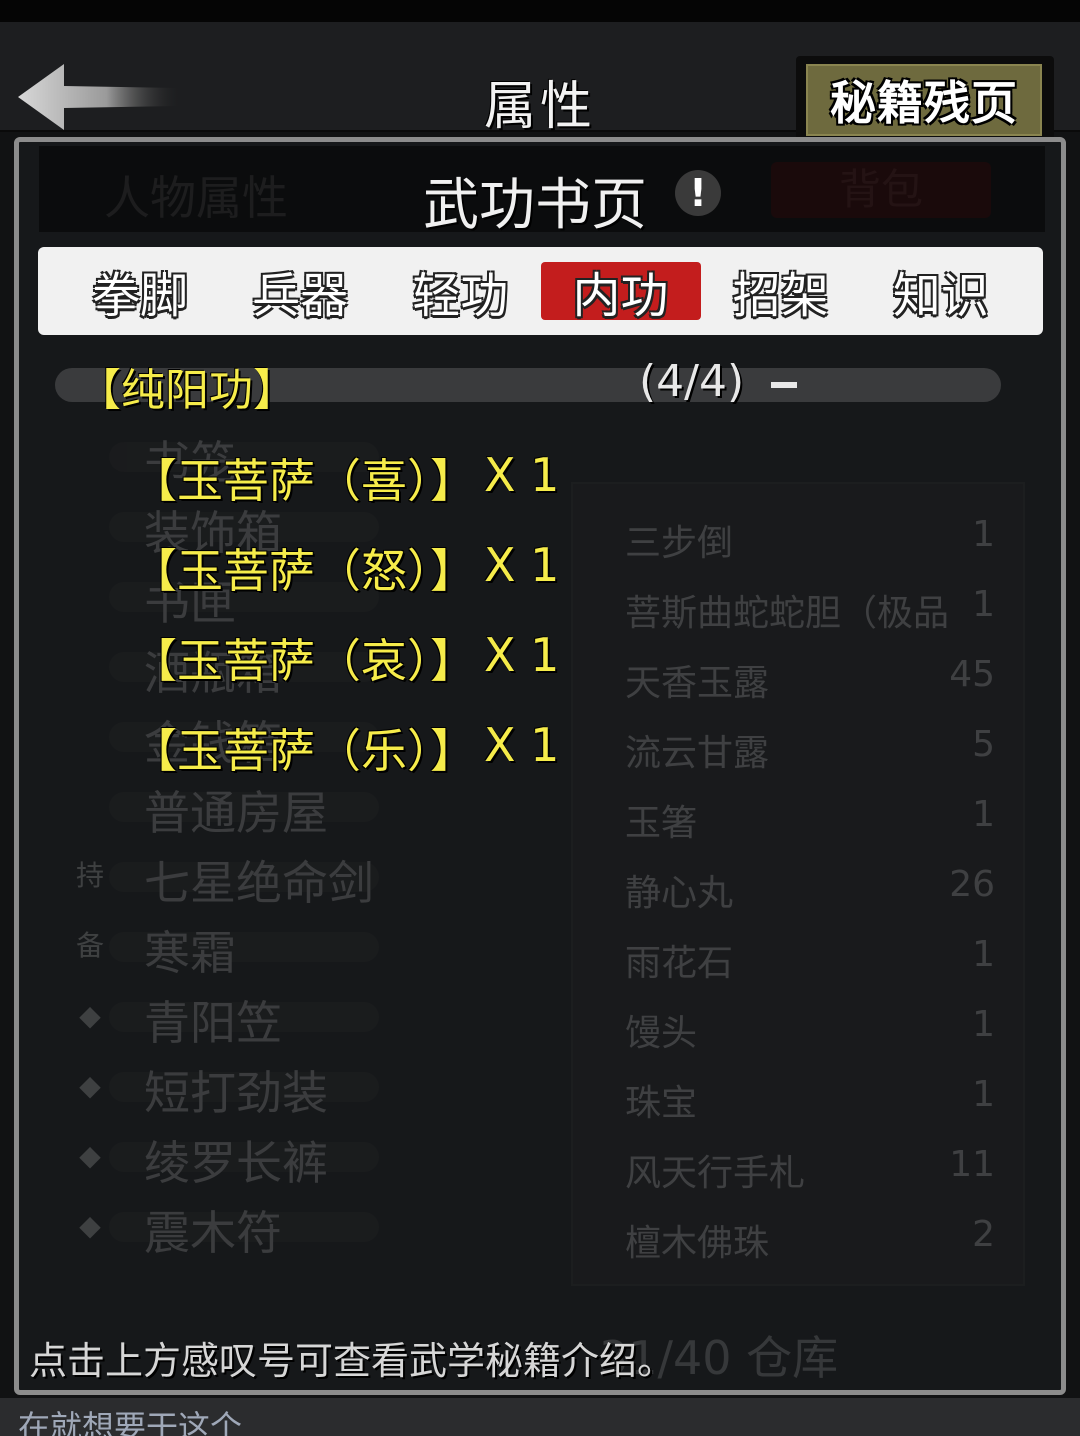 This screenshot has height=1436, width=1080. Describe the element at coordinates (89, 875) in the screenshot. I see `equip-marker: 持` at that location.